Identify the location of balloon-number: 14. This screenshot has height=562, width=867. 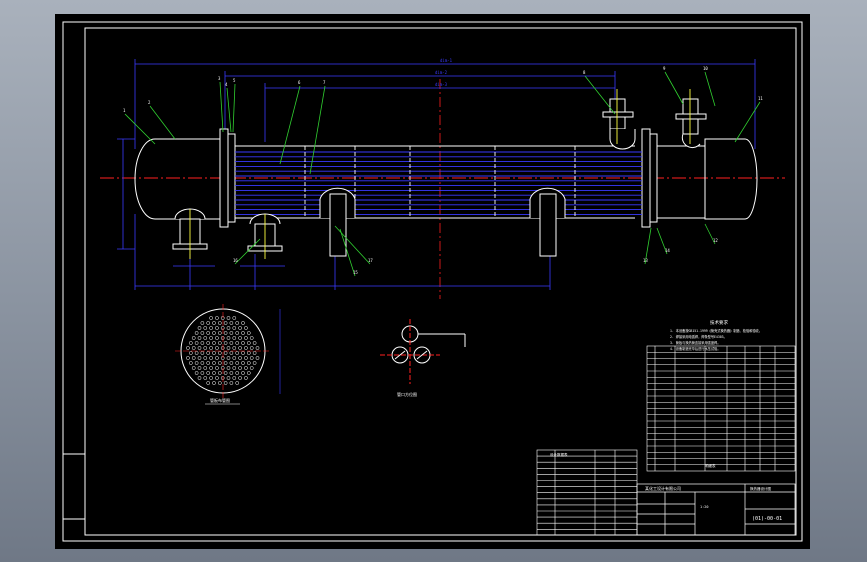
(667, 250).